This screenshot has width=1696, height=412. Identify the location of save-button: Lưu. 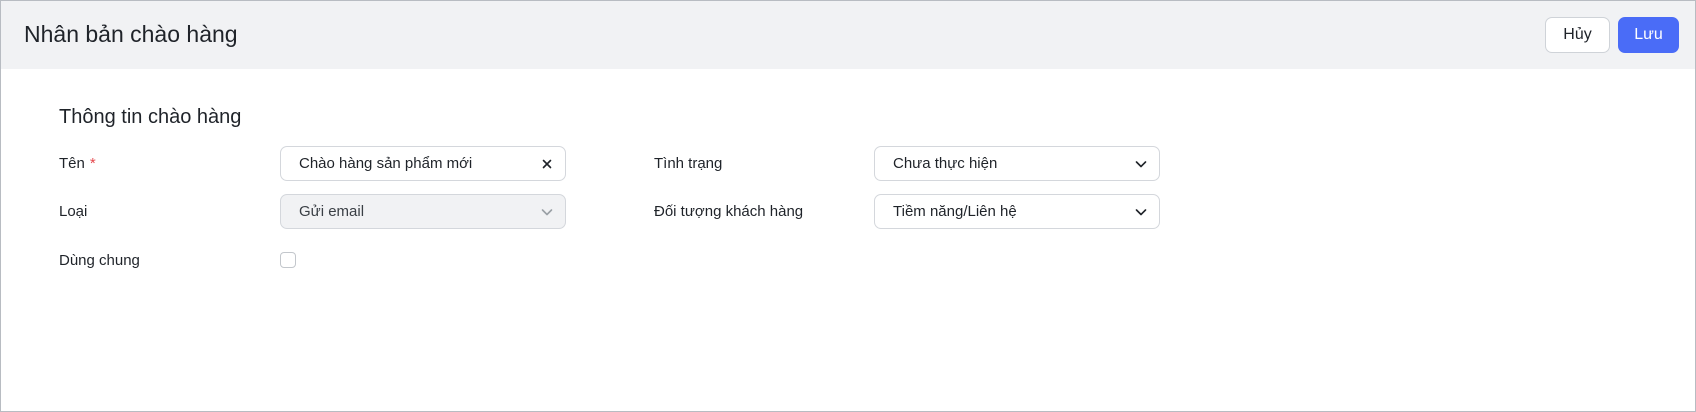
(1648, 35).